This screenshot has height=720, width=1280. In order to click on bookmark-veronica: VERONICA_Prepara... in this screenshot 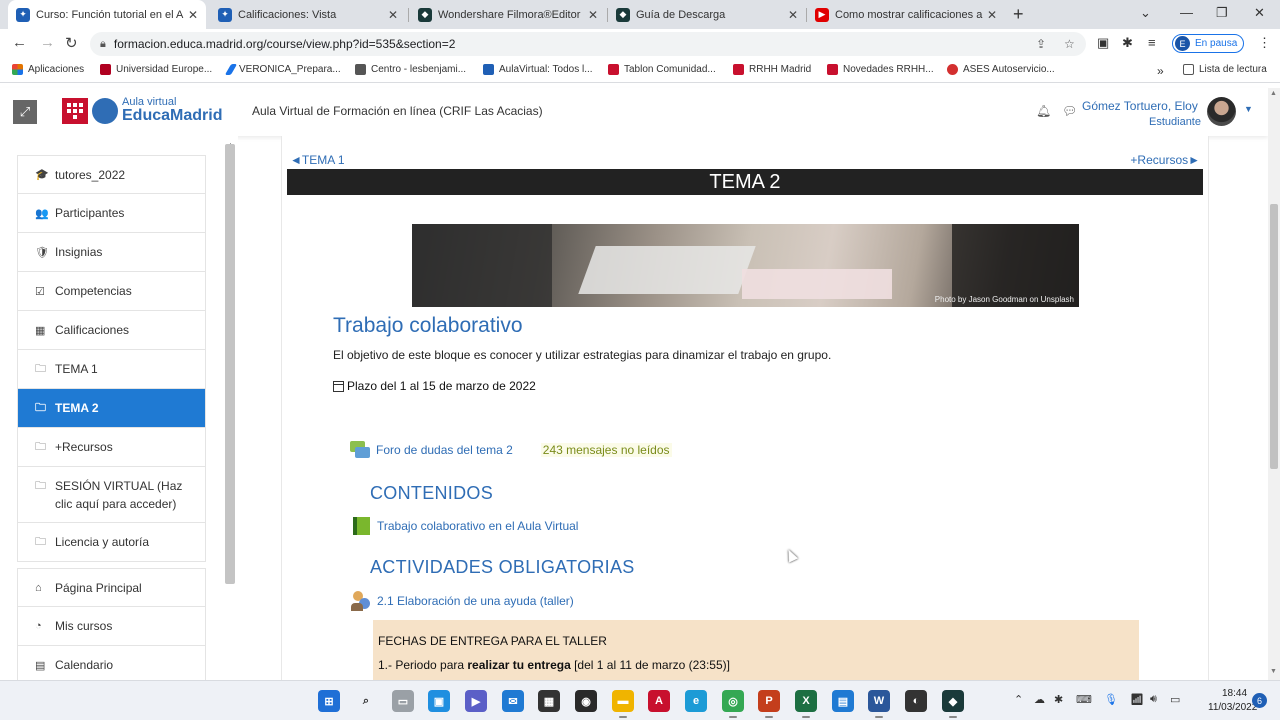, I will do `click(282, 69)`.